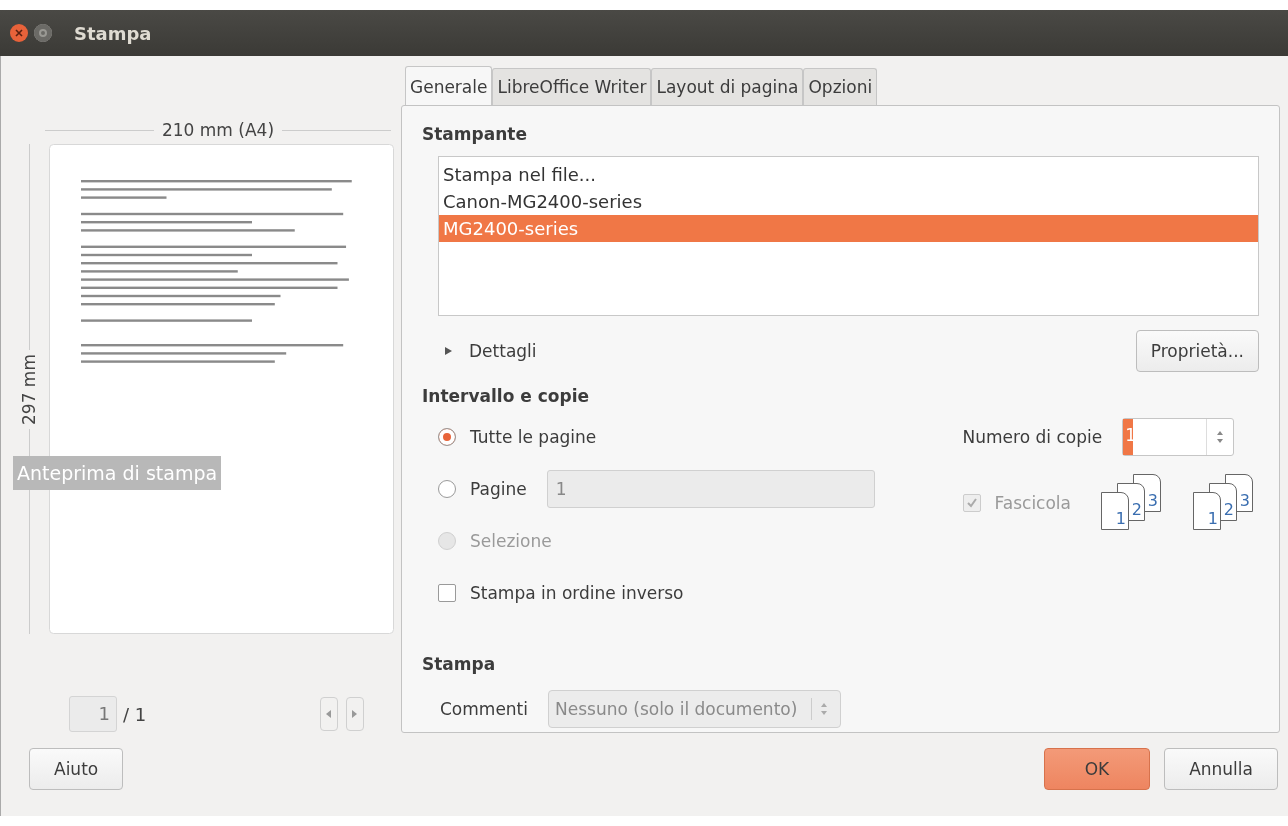  I want to click on printer-item: Canon-MG2400-series, so click(848, 201).